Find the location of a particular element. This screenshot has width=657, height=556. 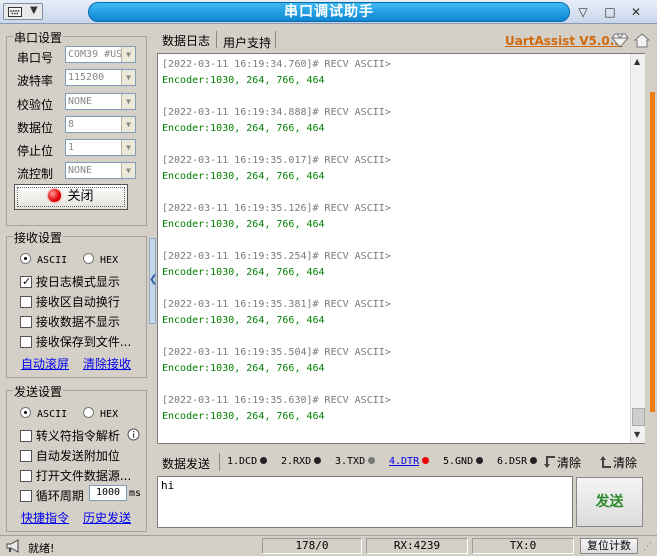

arrow-down-left-icon is located at coordinates (549, 462).